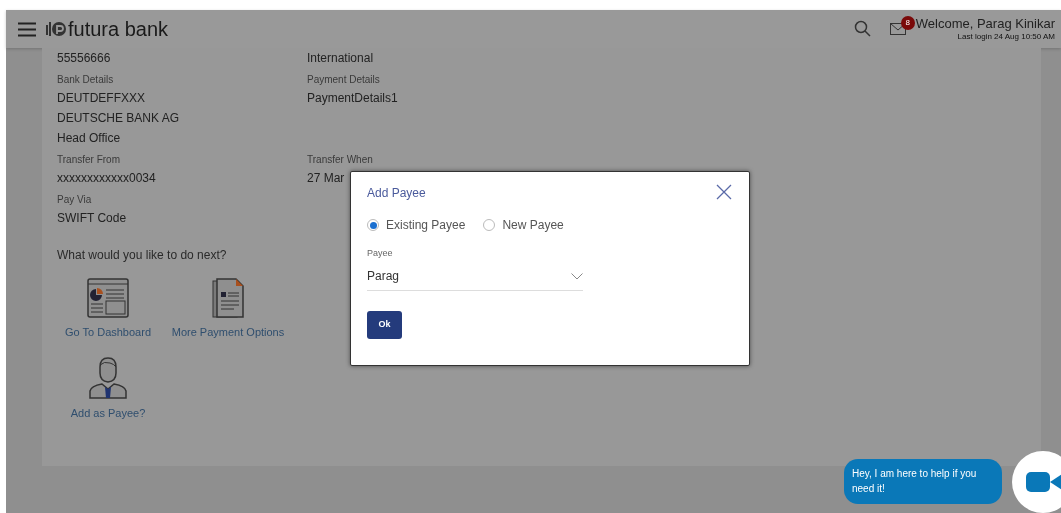 The height and width of the screenshot is (513, 1061). I want to click on field-value: PaymentDetails1, so click(353, 98).